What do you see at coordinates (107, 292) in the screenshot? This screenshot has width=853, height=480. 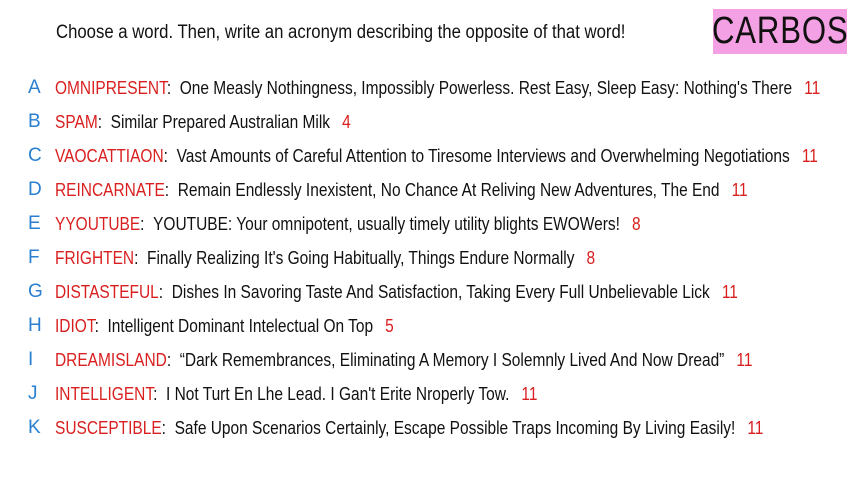 I see `entry-word: DISTASTEFUL` at bounding box center [107, 292].